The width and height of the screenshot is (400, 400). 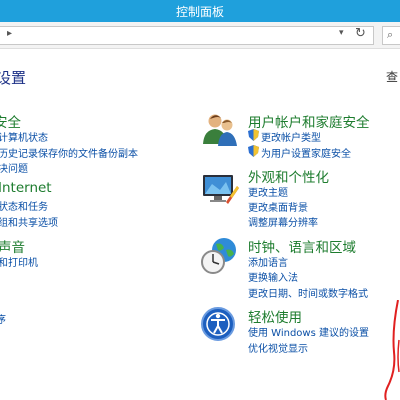 I want to click on link-change-date-format: 更改日期、时间或数字格式, so click(x=308, y=292).